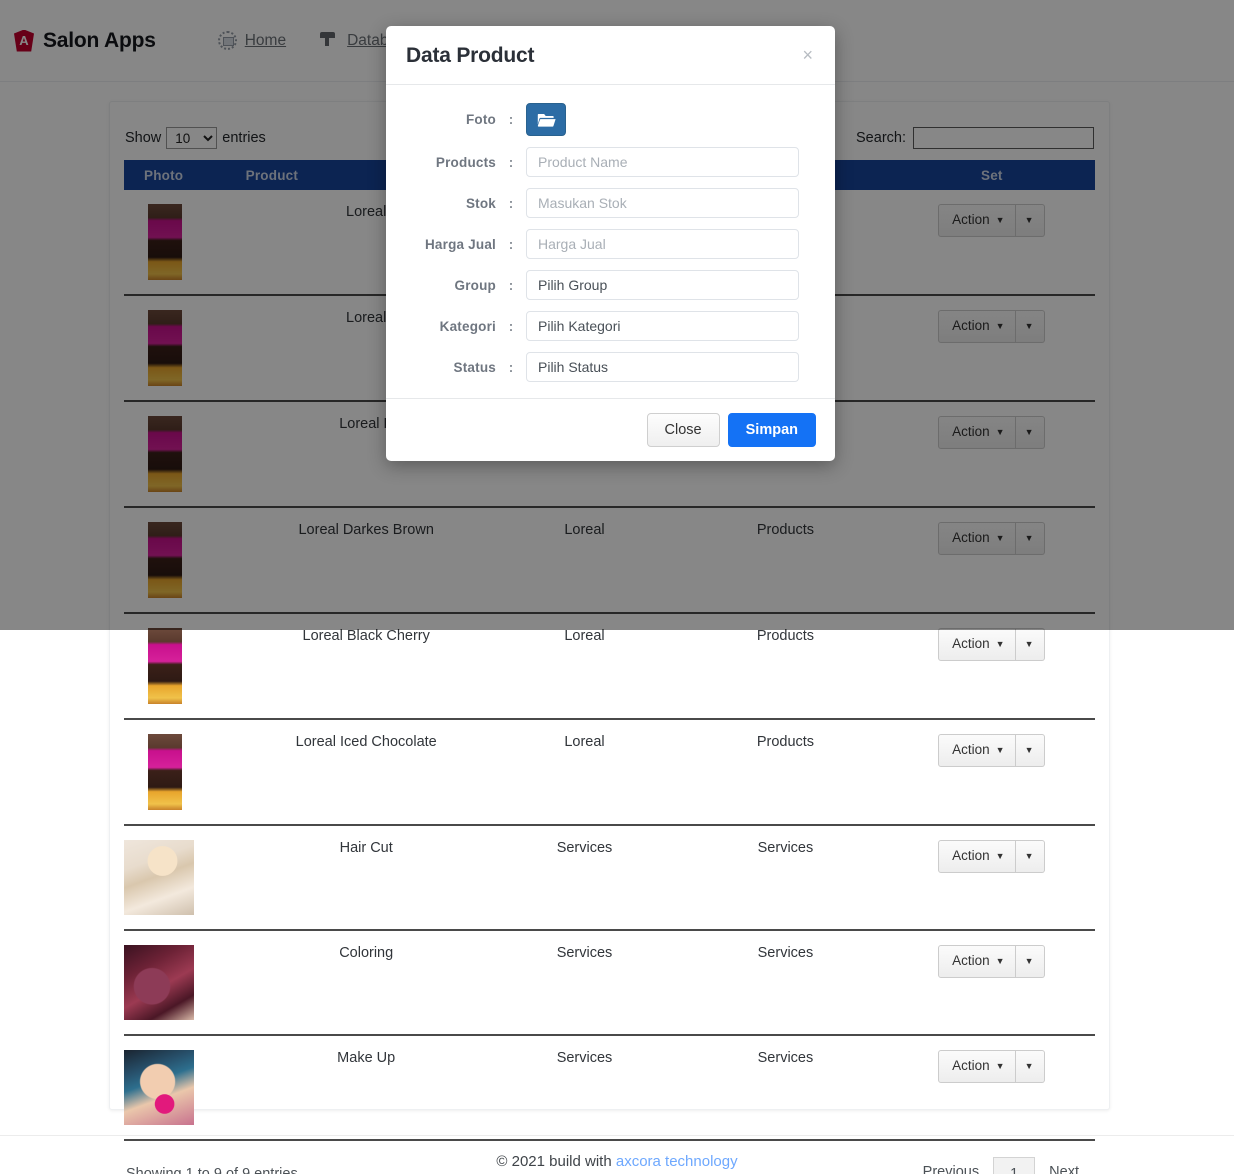 Image resolution: width=1234 pixels, height=1174 pixels. Describe the element at coordinates (662, 326) in the screenshot. I see `kategori-select: Pilih Kategori` at that location.